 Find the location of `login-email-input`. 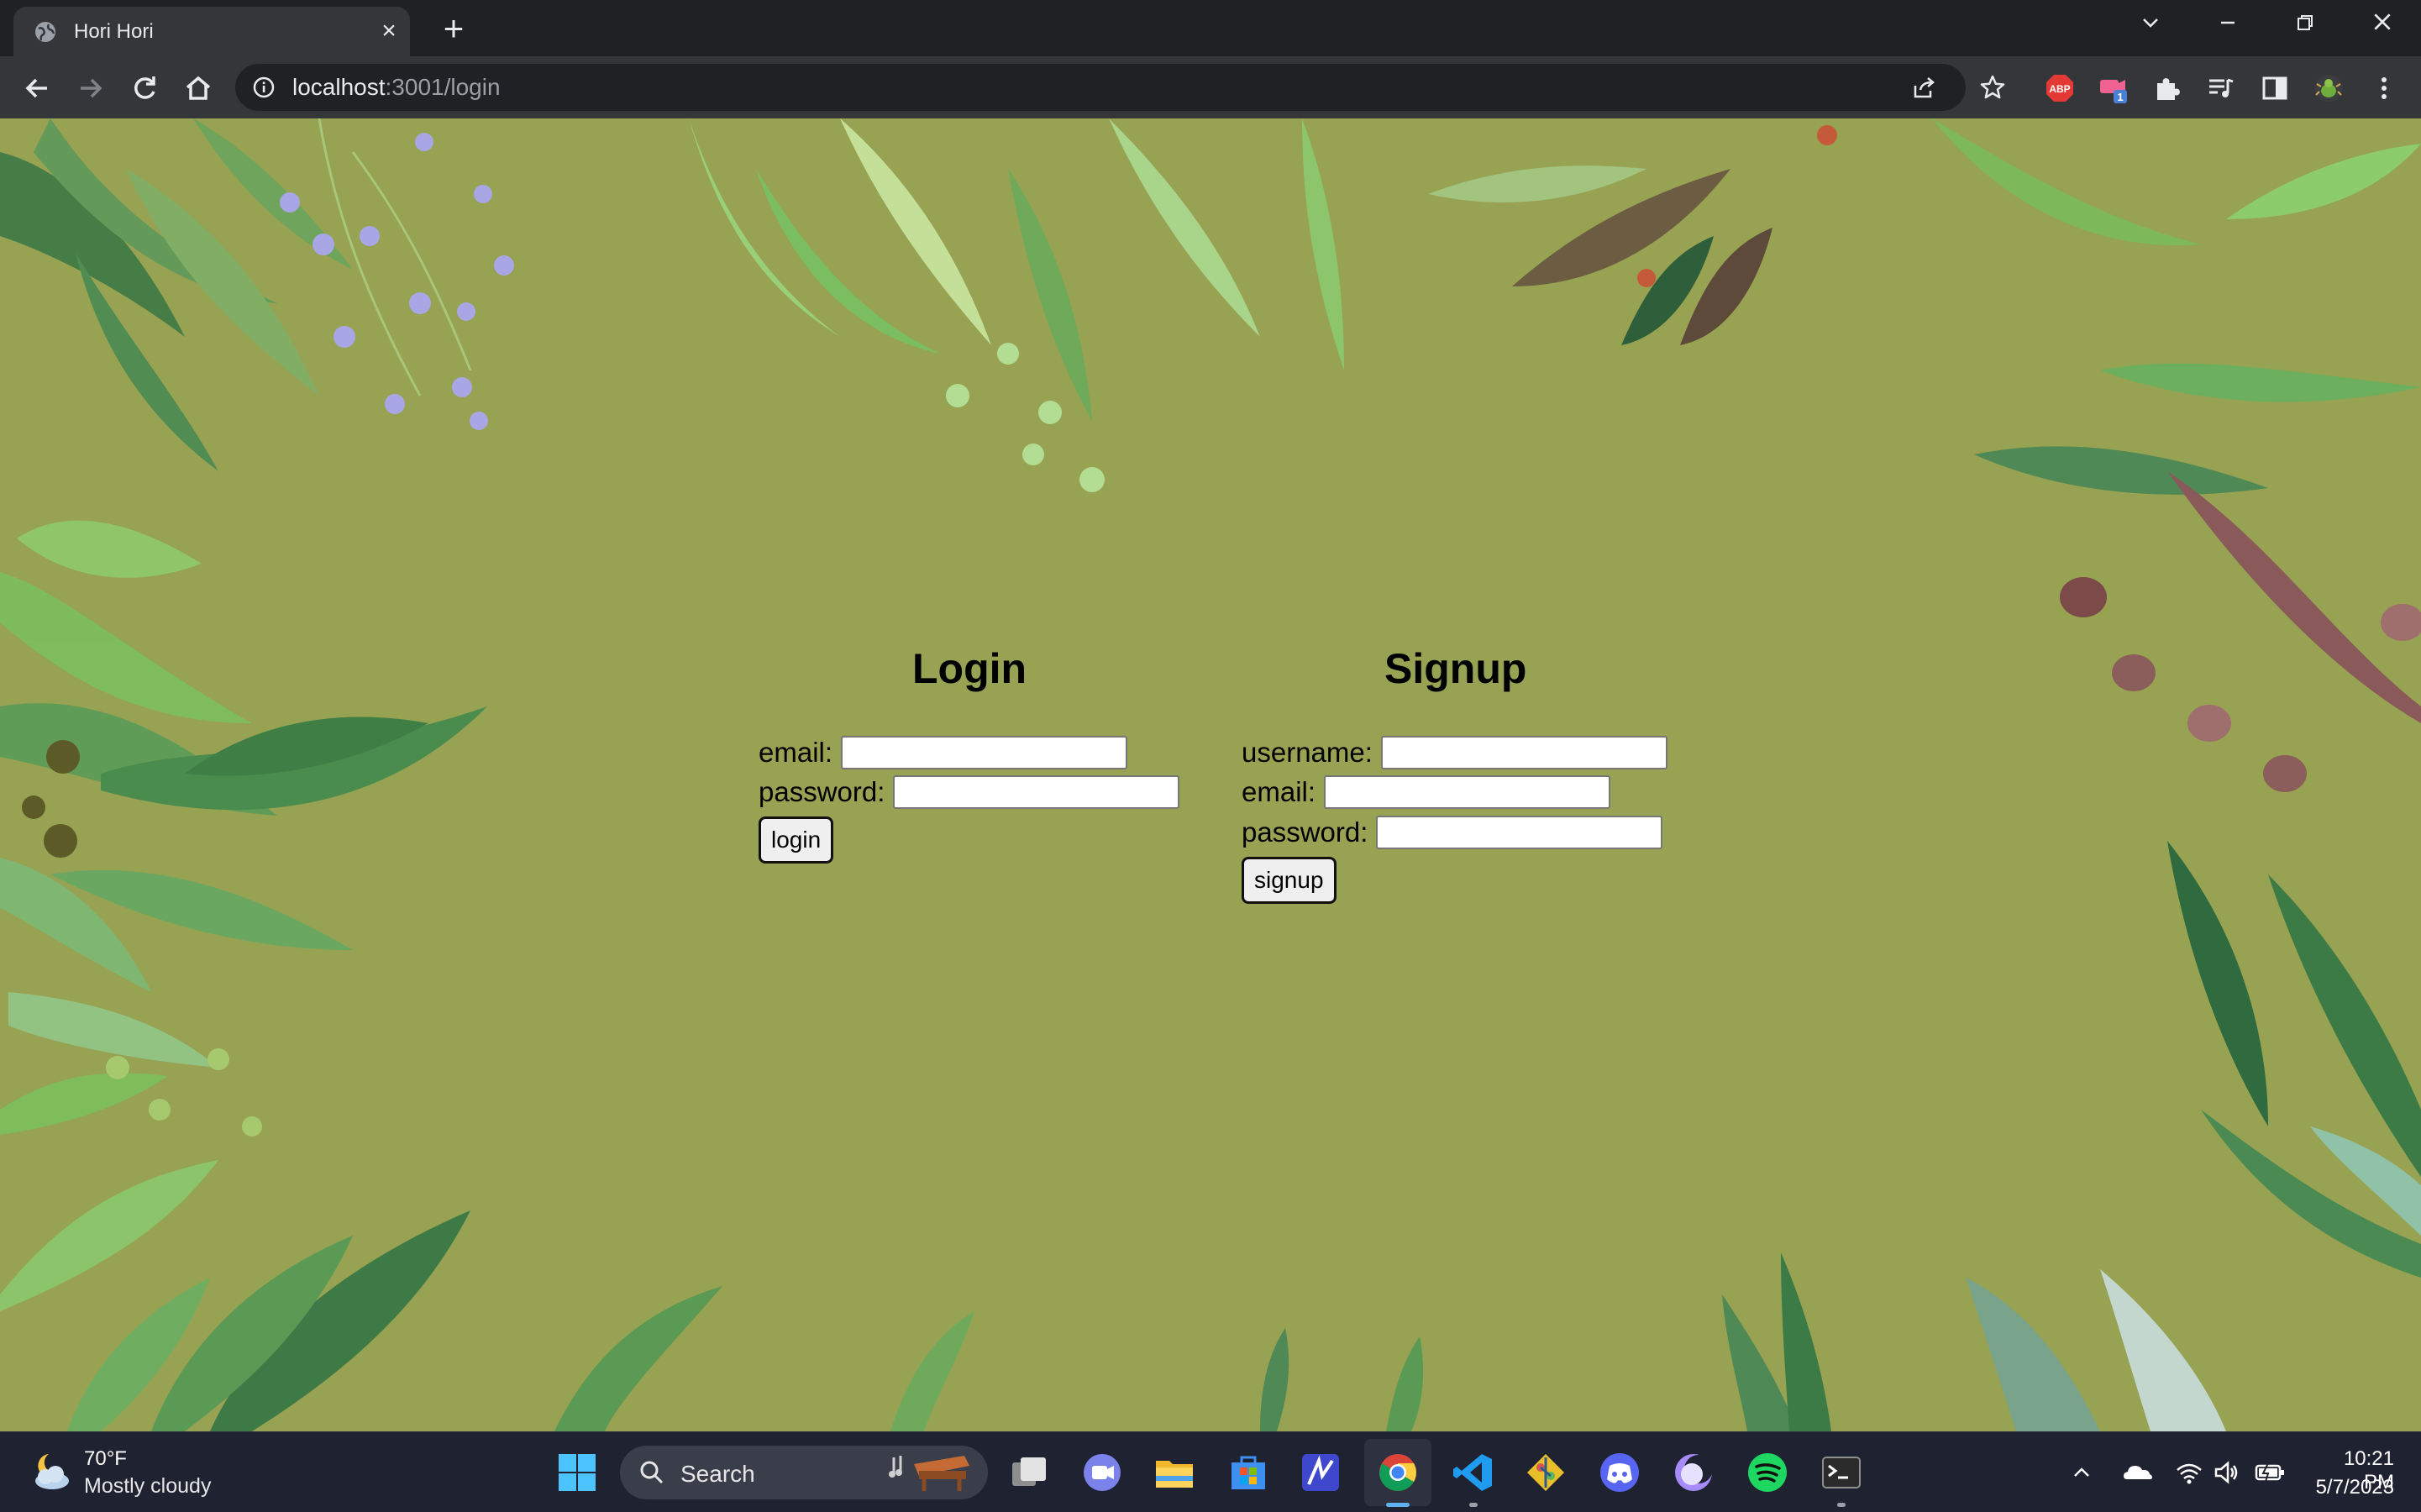

login-email-input is located at coordinates (984, 752).